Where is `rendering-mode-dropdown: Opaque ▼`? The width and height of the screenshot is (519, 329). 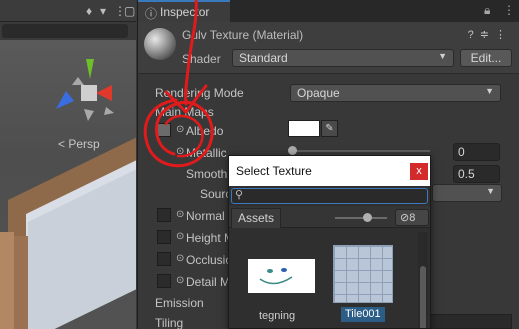
rendering-mode-dropdown: Opaque ▼ is located at coordinates (395, 93).